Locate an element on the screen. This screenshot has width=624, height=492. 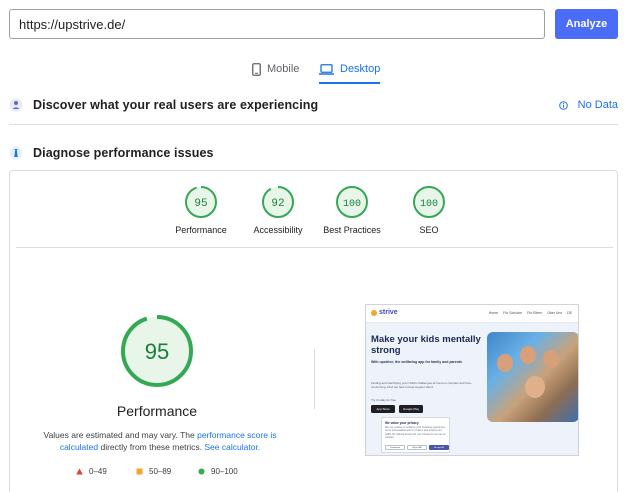
performance-big-score: 95 is located at coordinates (157, 351).